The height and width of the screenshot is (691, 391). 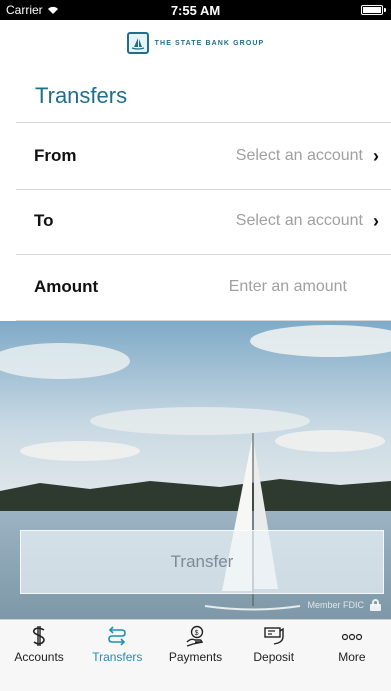 What do you see at coordinates (195, 680) in the screenshot?
I see `bottom-spacer` at bounding box center [195, 680].